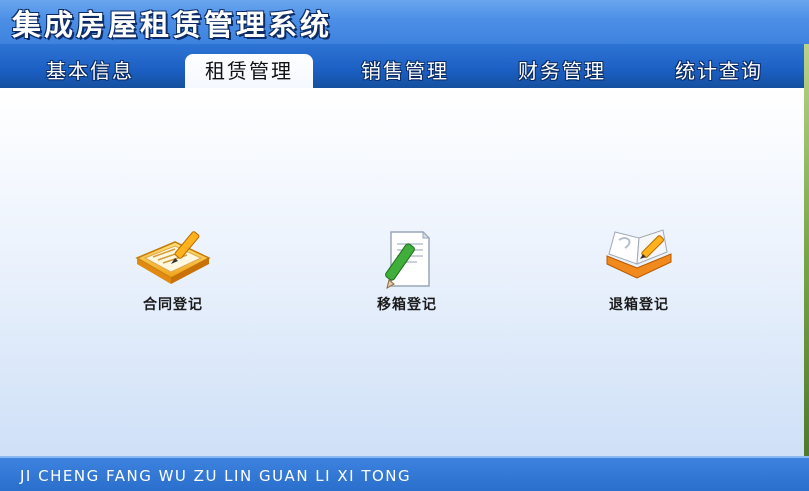  What do you see at coordinates (408, 260) in the screenshot?
I see `document-pencil-icon` at bounding box center [408, 260].